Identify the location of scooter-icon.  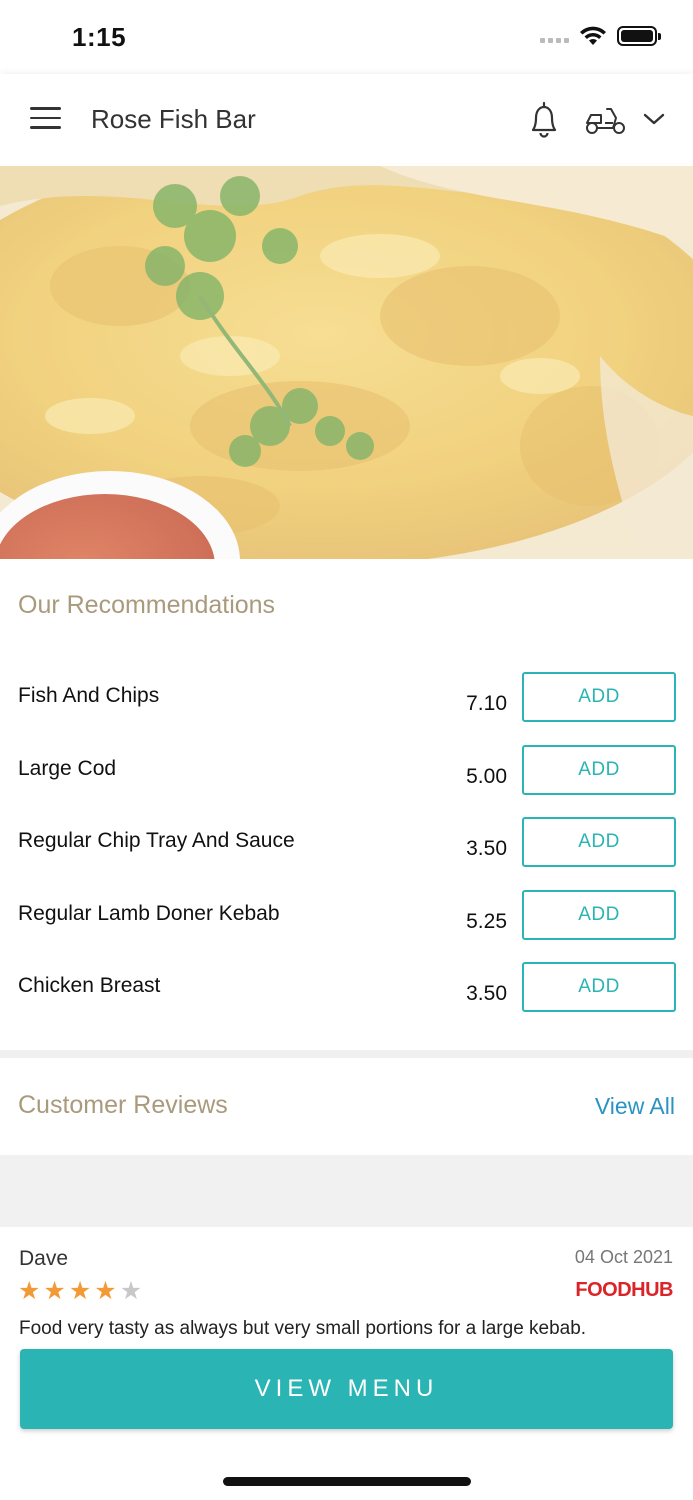
(605, 120).